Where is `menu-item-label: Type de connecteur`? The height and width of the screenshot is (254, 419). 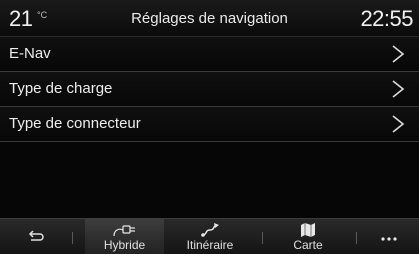 menu-item-label: Type de connecteur is located at coordinates (75, 123).